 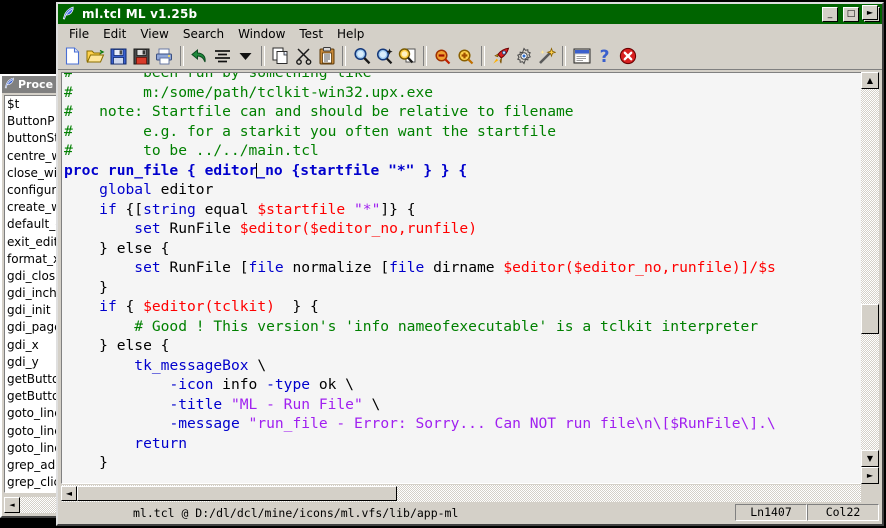 I want to click on new-file-button, so click(x=72, y=56).